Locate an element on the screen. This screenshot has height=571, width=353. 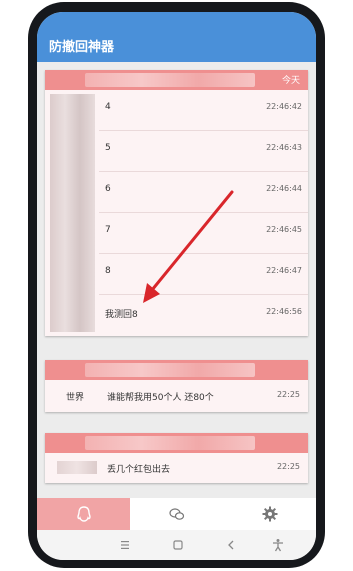
message-sender: 世界 is located at coordinates (74, 398).